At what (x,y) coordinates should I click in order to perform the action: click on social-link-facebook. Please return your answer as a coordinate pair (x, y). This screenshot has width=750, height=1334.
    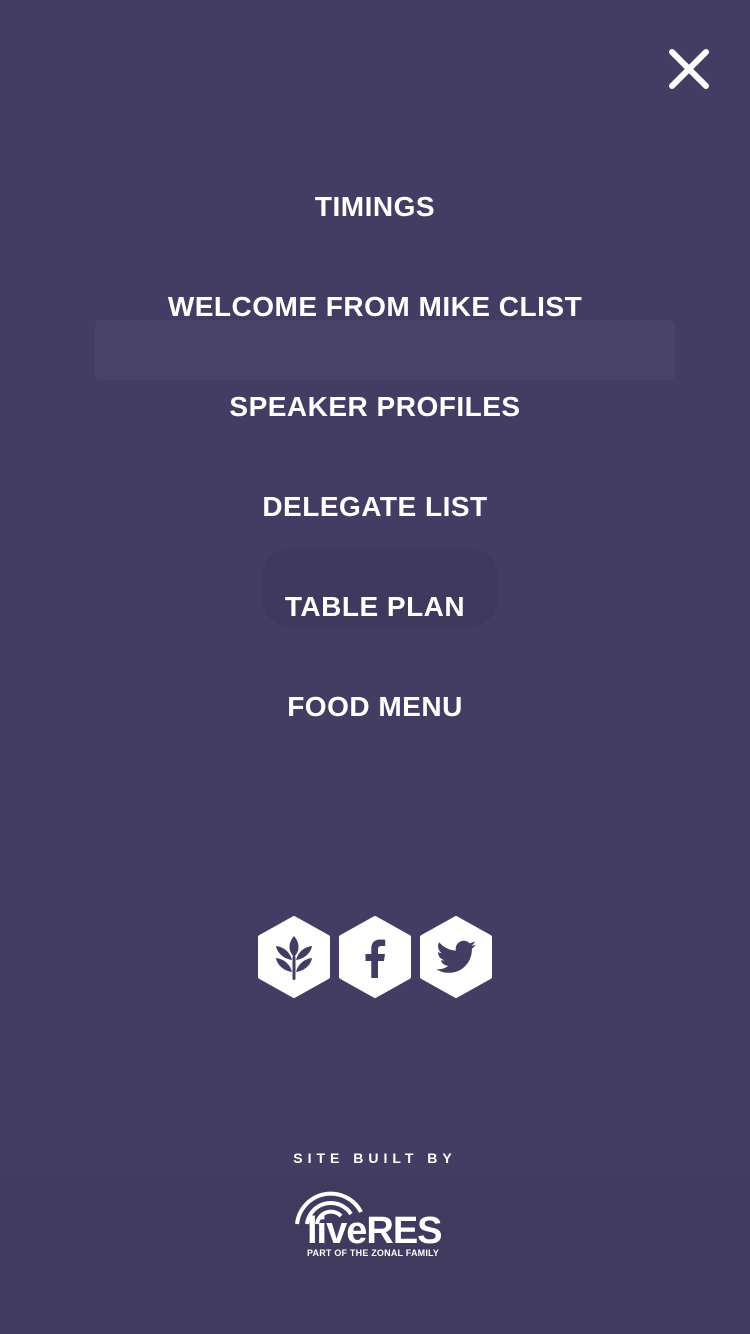
    Looking at the image, I should click on (375, 957).